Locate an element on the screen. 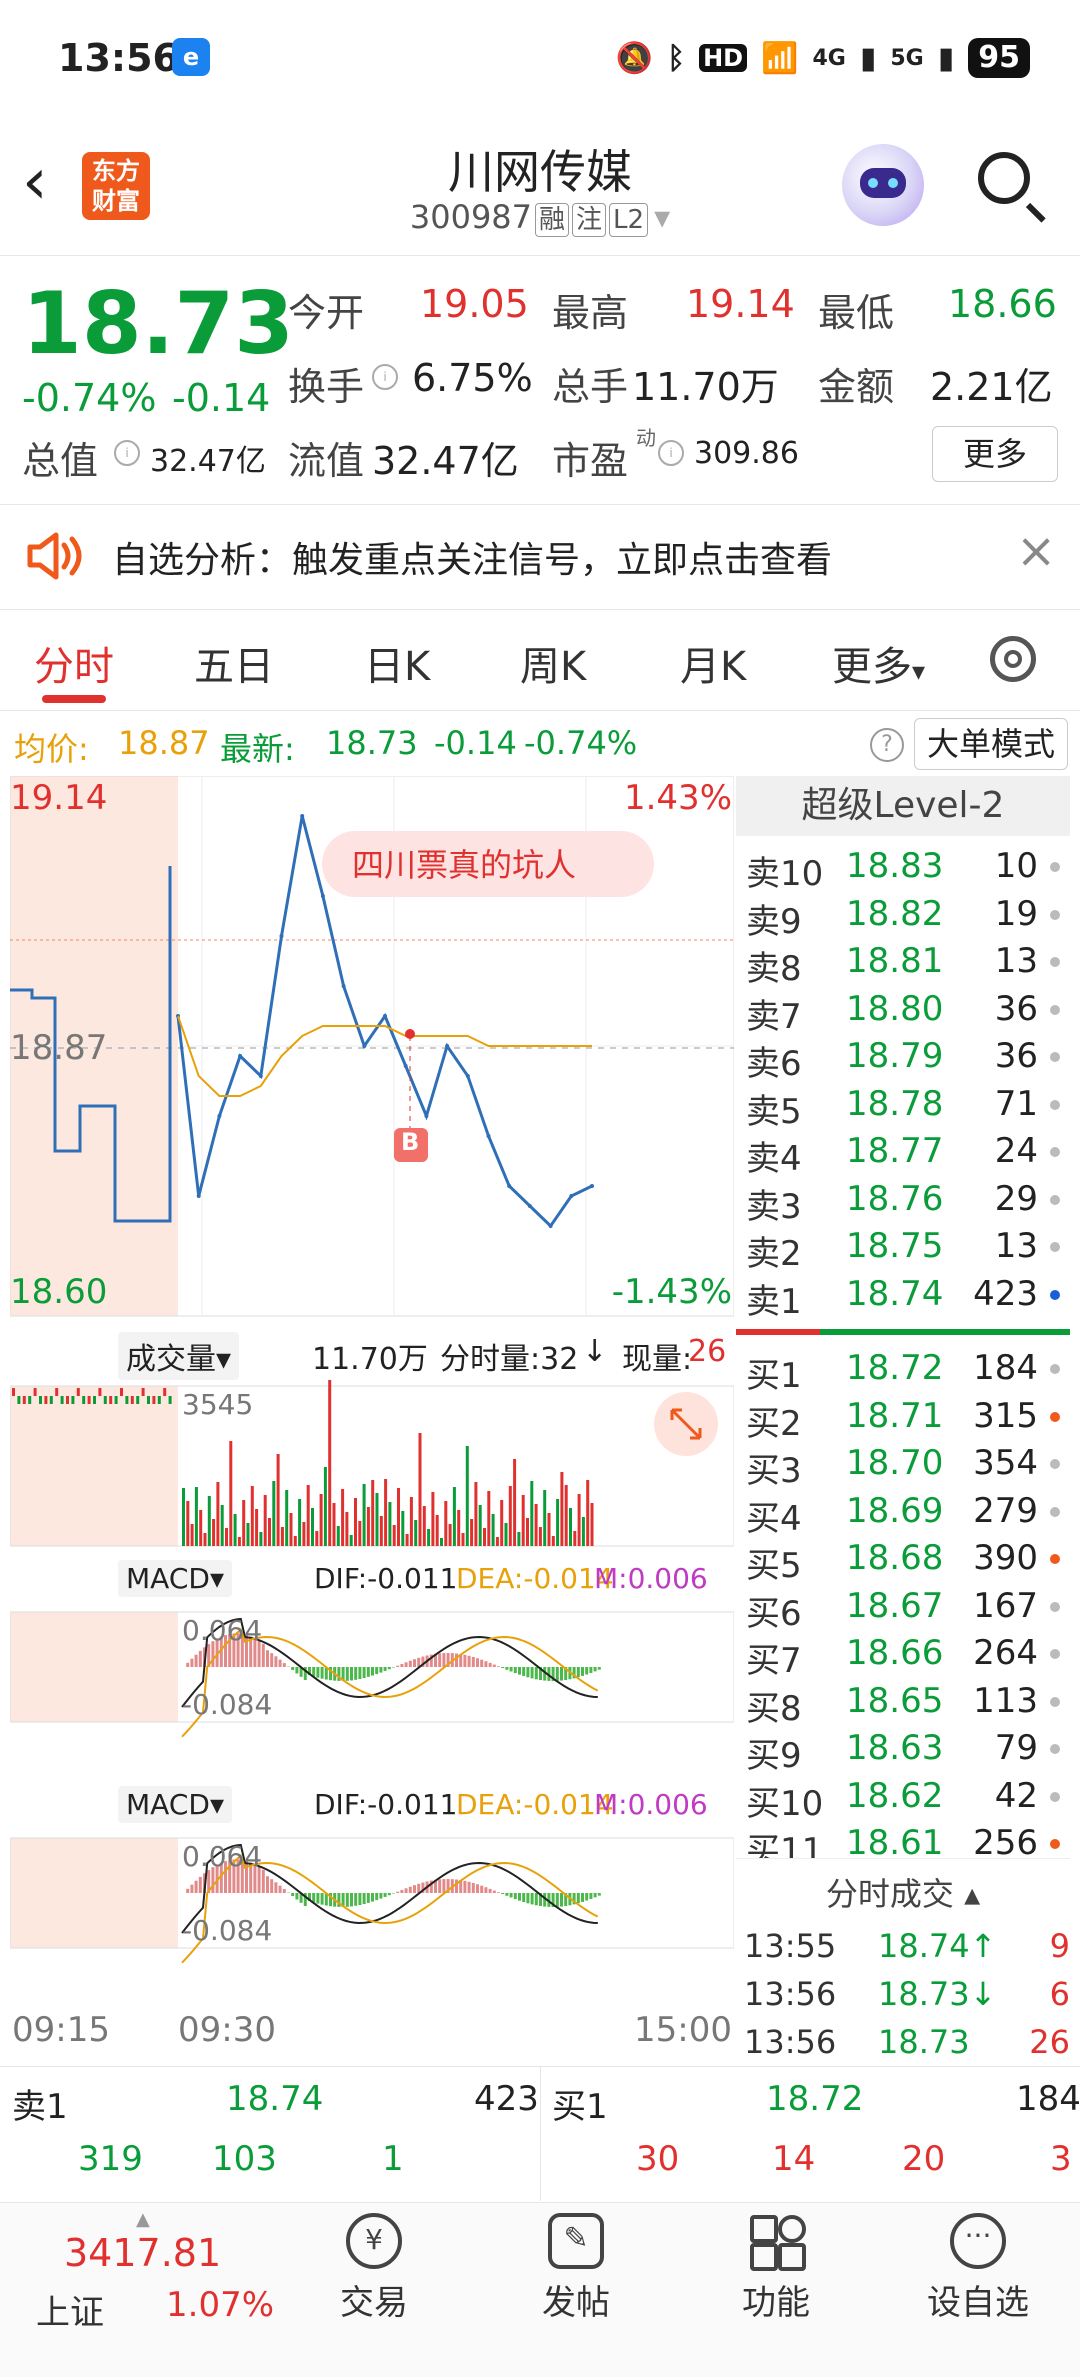 This screenshot has height=2377, width=1080. up-caret-icon: ▲ is located at coordinates (143, 2219).